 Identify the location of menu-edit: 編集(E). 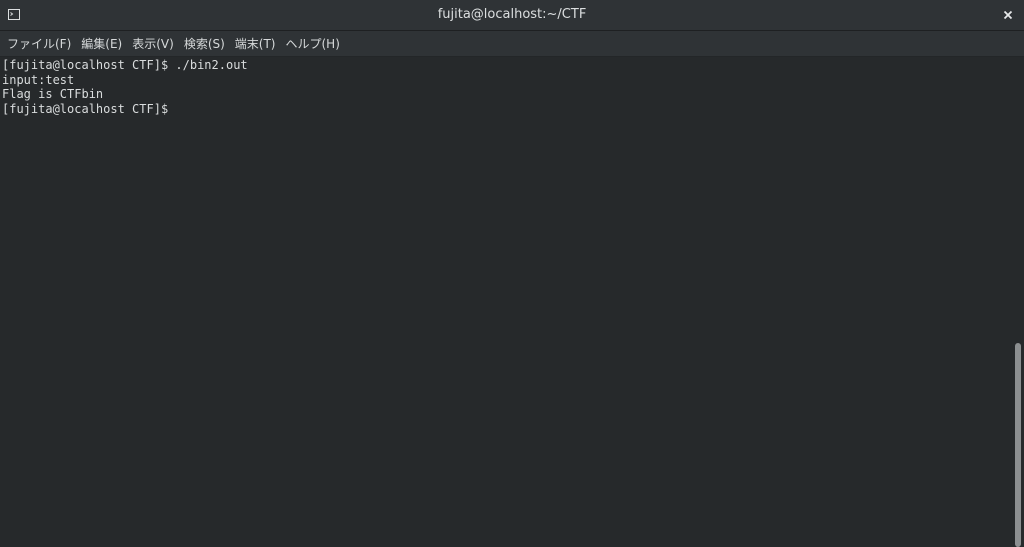
(103, 44).